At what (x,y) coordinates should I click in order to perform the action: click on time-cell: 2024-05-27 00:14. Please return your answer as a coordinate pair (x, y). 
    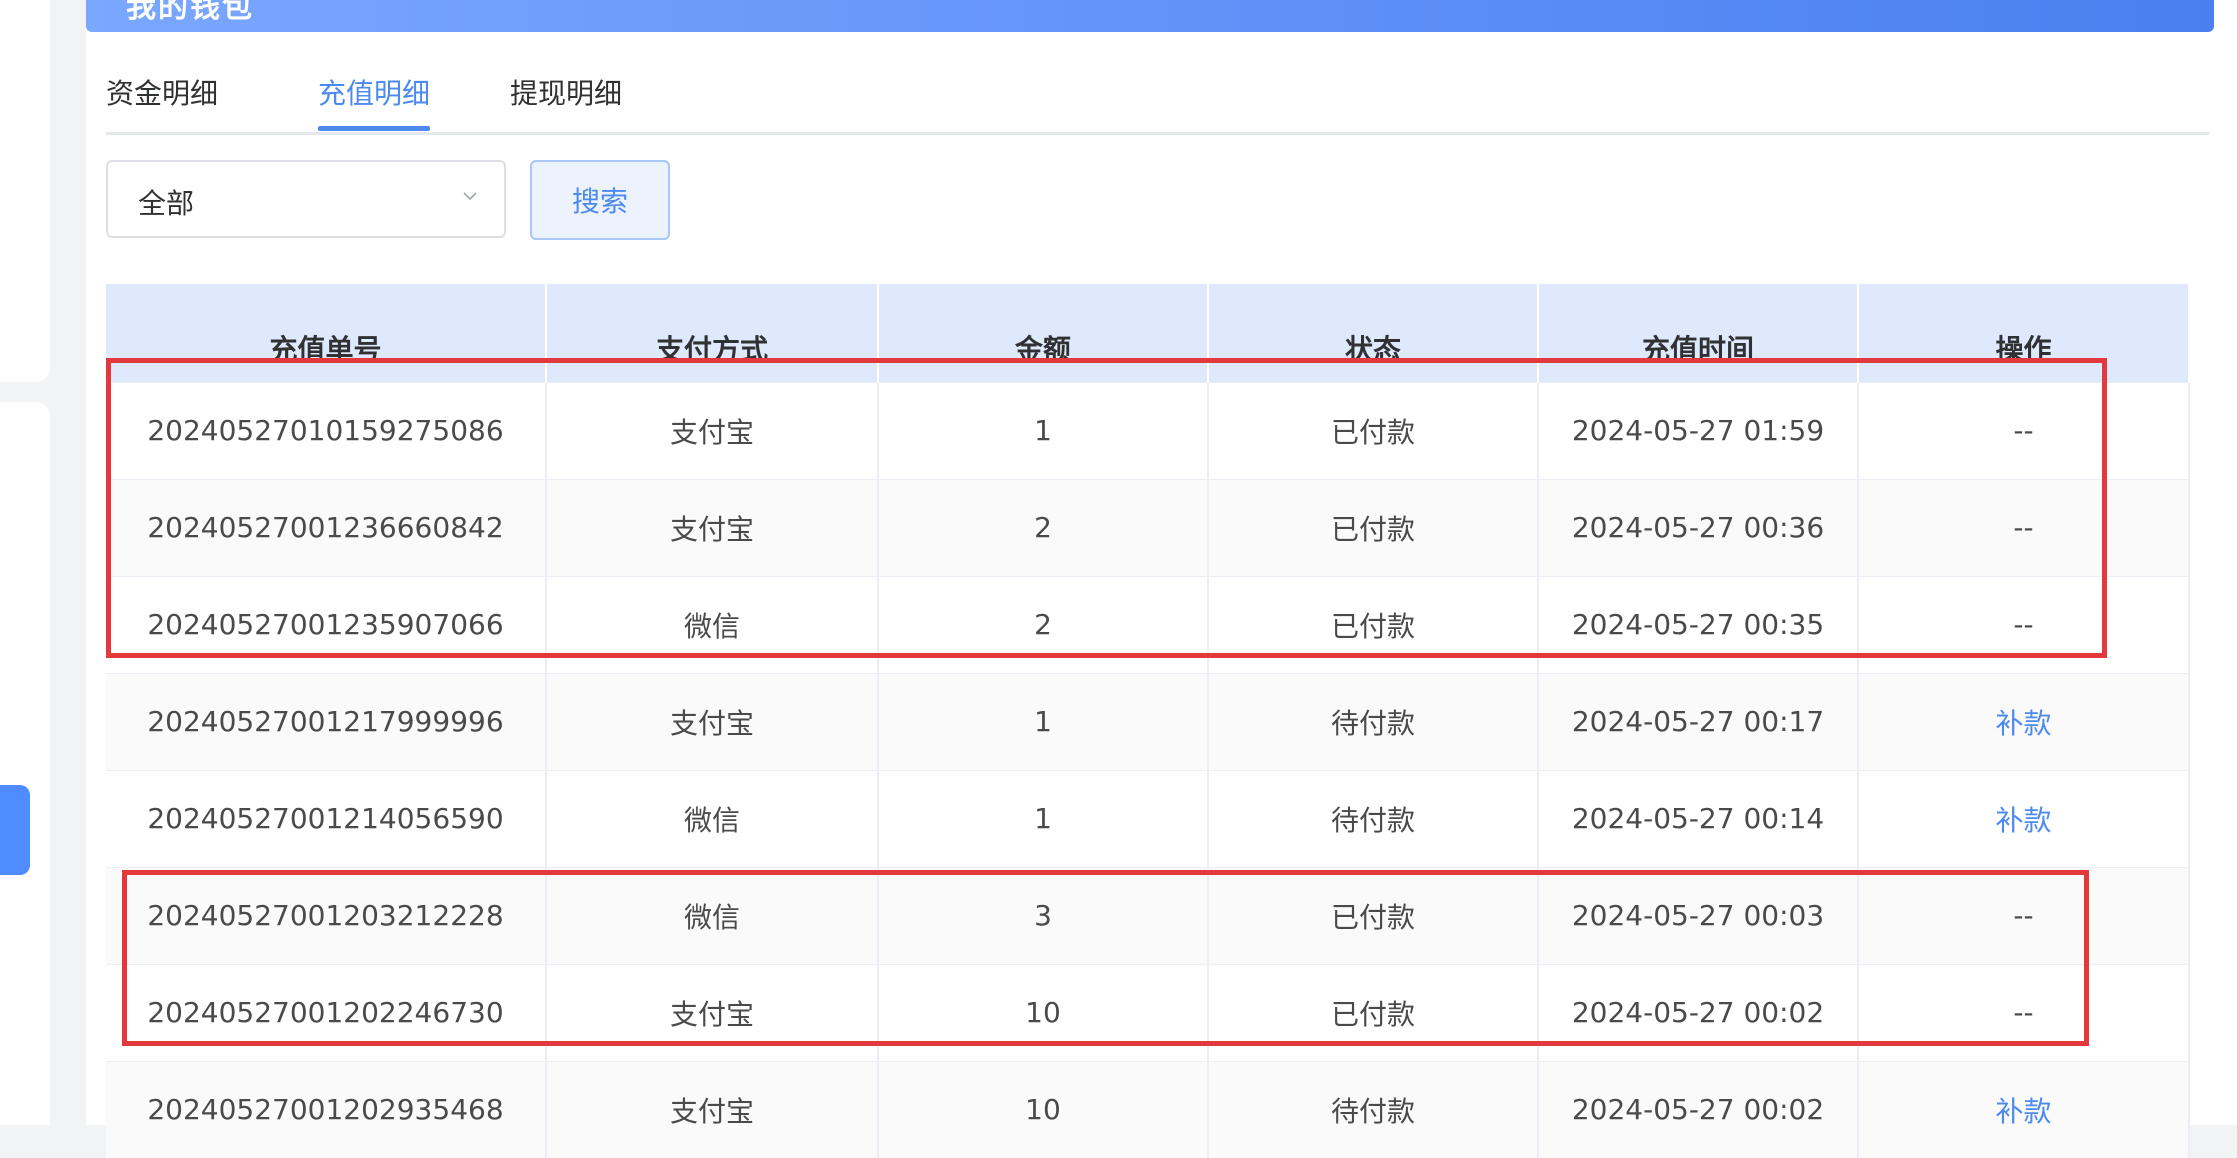
    Looking at the image, I should click on (1698, 818).